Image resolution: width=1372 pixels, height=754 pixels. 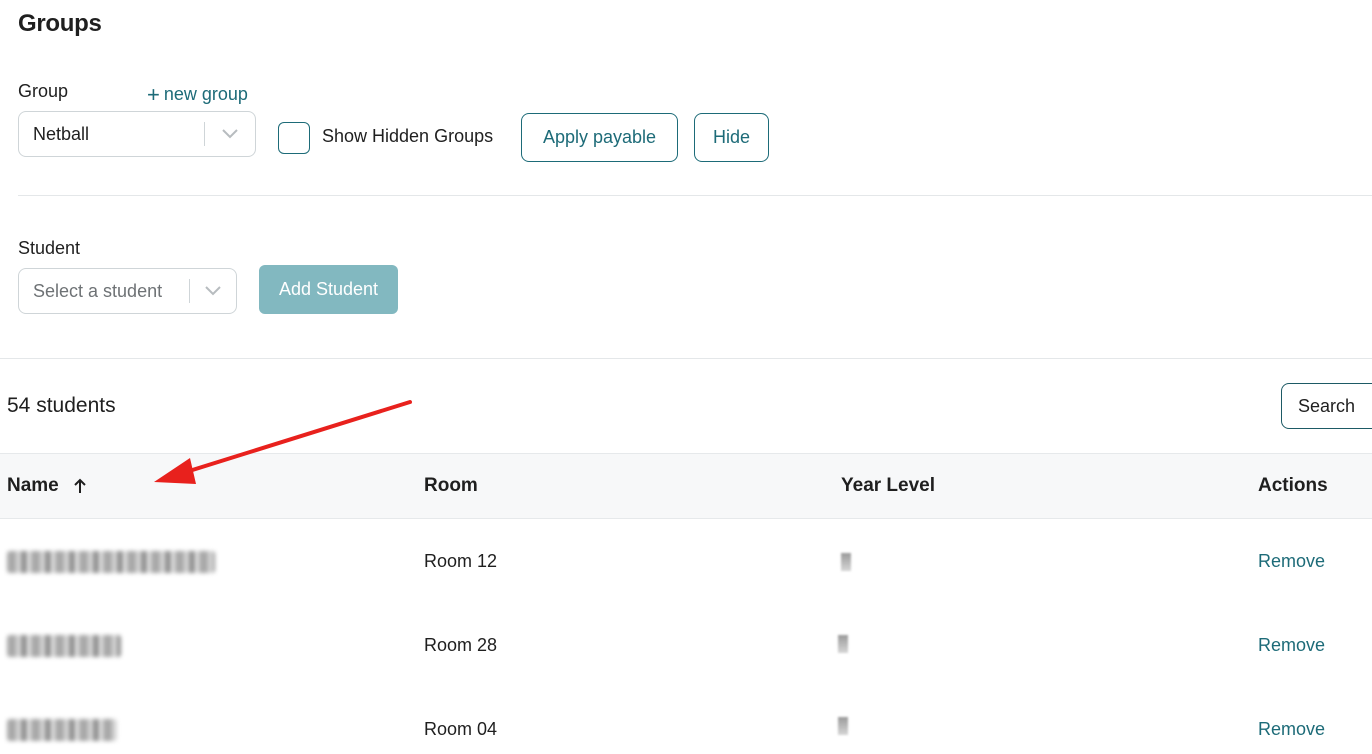 I want to click on column-header-room: Room, so click(x=451, y=486).